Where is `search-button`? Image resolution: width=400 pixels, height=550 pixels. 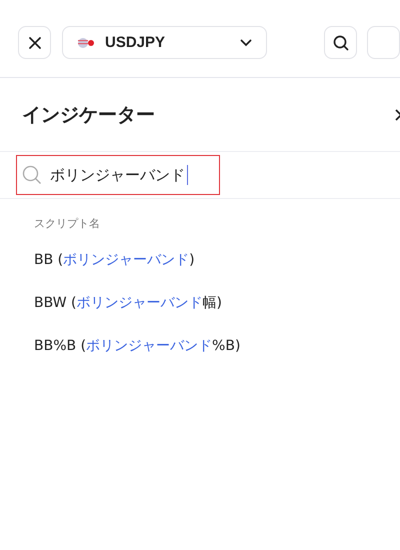
search-button is located at coordinates (340, 42).